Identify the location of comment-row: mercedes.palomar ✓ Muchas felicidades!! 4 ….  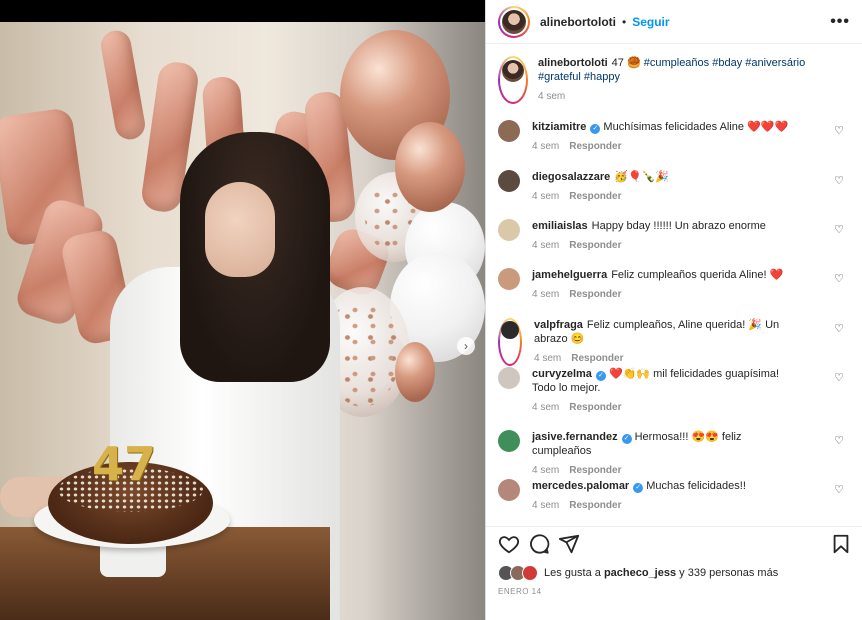
(676, 496).